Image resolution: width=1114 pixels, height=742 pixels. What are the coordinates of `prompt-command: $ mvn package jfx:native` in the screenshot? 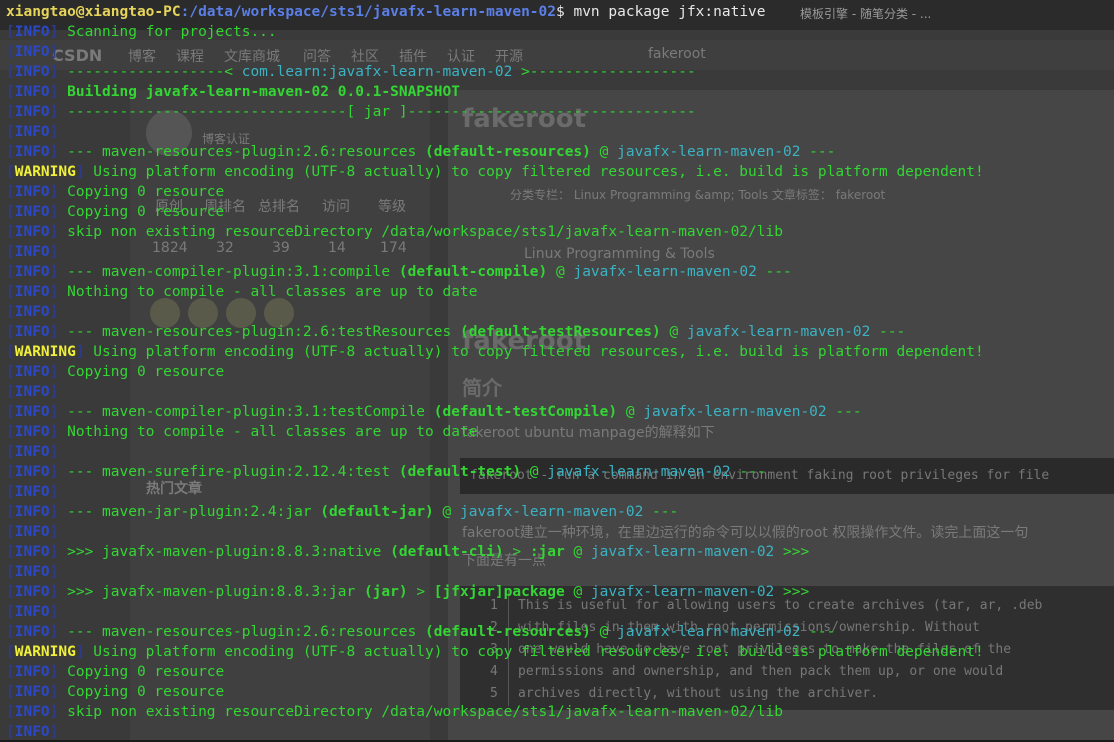 It's located at (661, 12).